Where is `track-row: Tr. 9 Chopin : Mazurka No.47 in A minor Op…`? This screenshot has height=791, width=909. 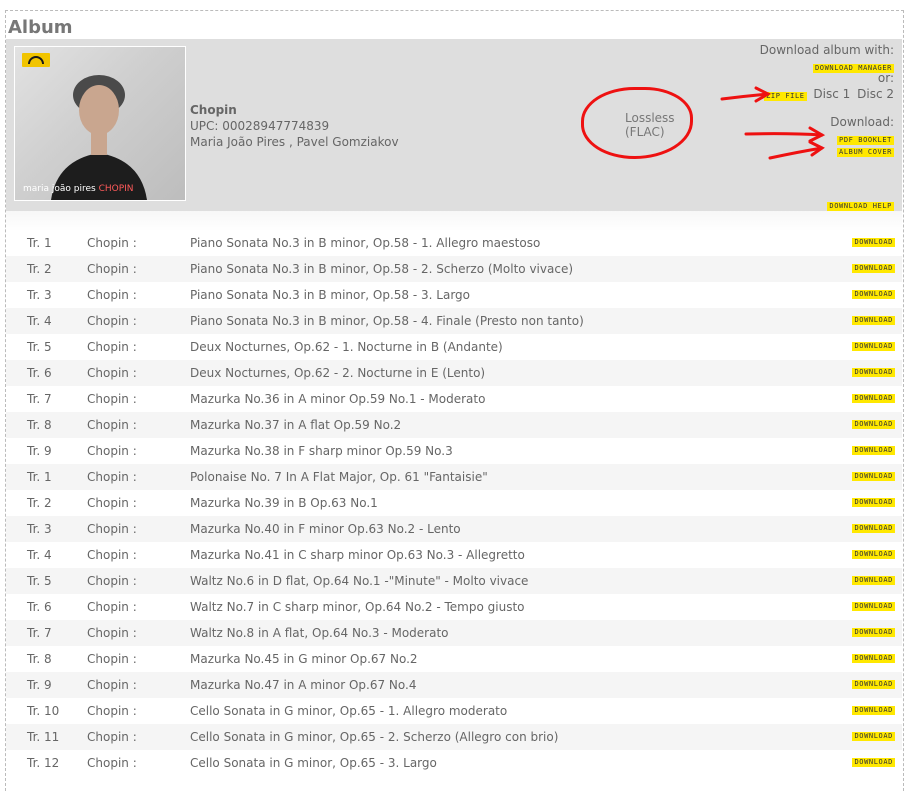
track-row: Tr. 9 Chopin : Mazurka No.47 in A minor Op… is located at coordinates (454, 685).